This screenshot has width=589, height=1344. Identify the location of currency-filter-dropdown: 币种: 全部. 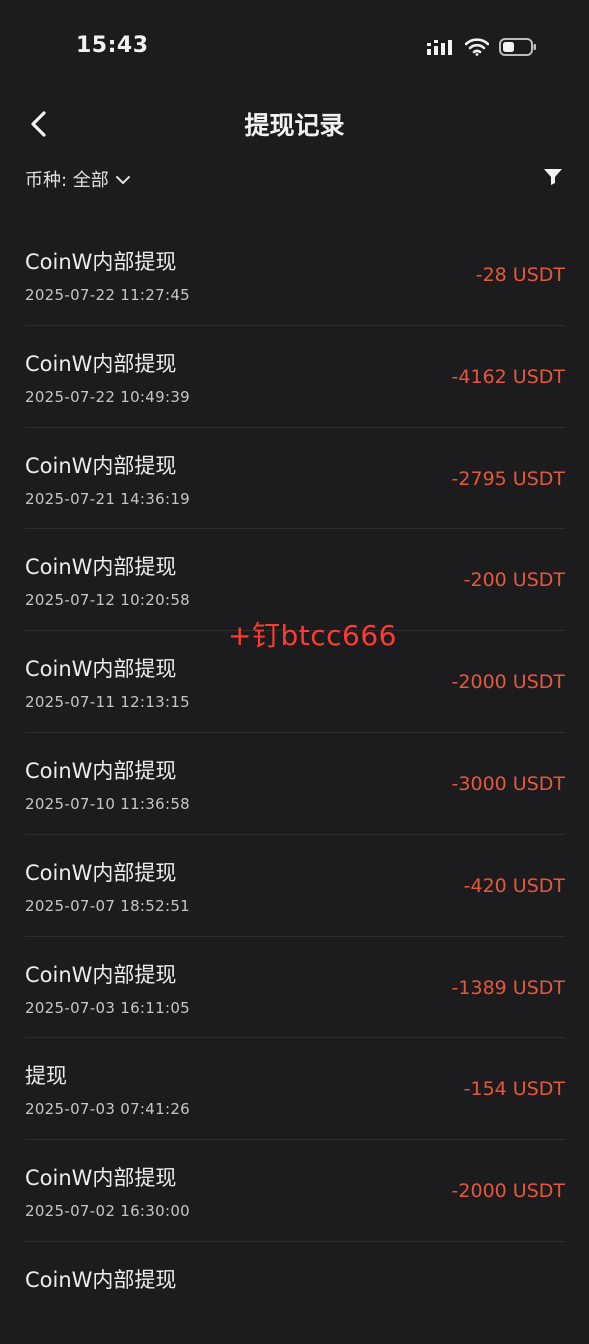
(78, 179).